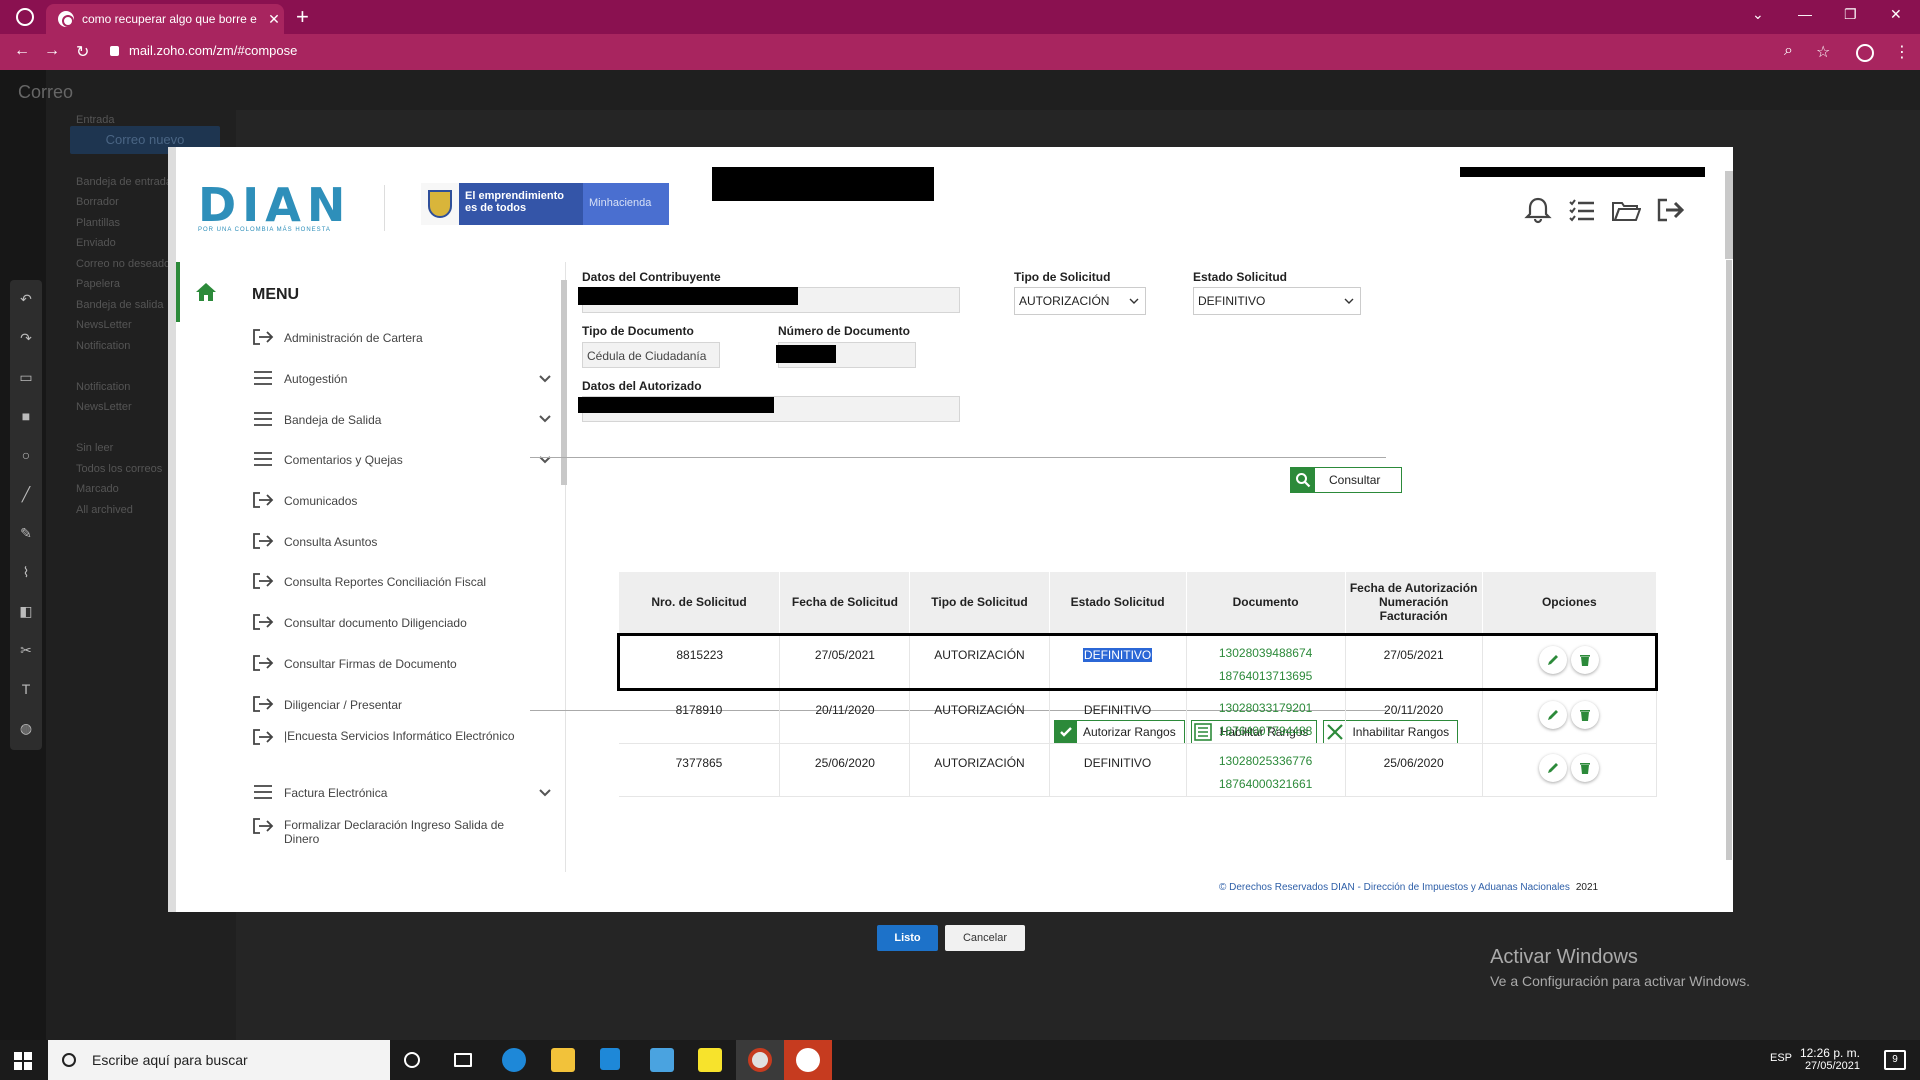 This screenshot has width=1920, height=1080. I want to click on notification-center-icon: 9, so click(1895, 1060).